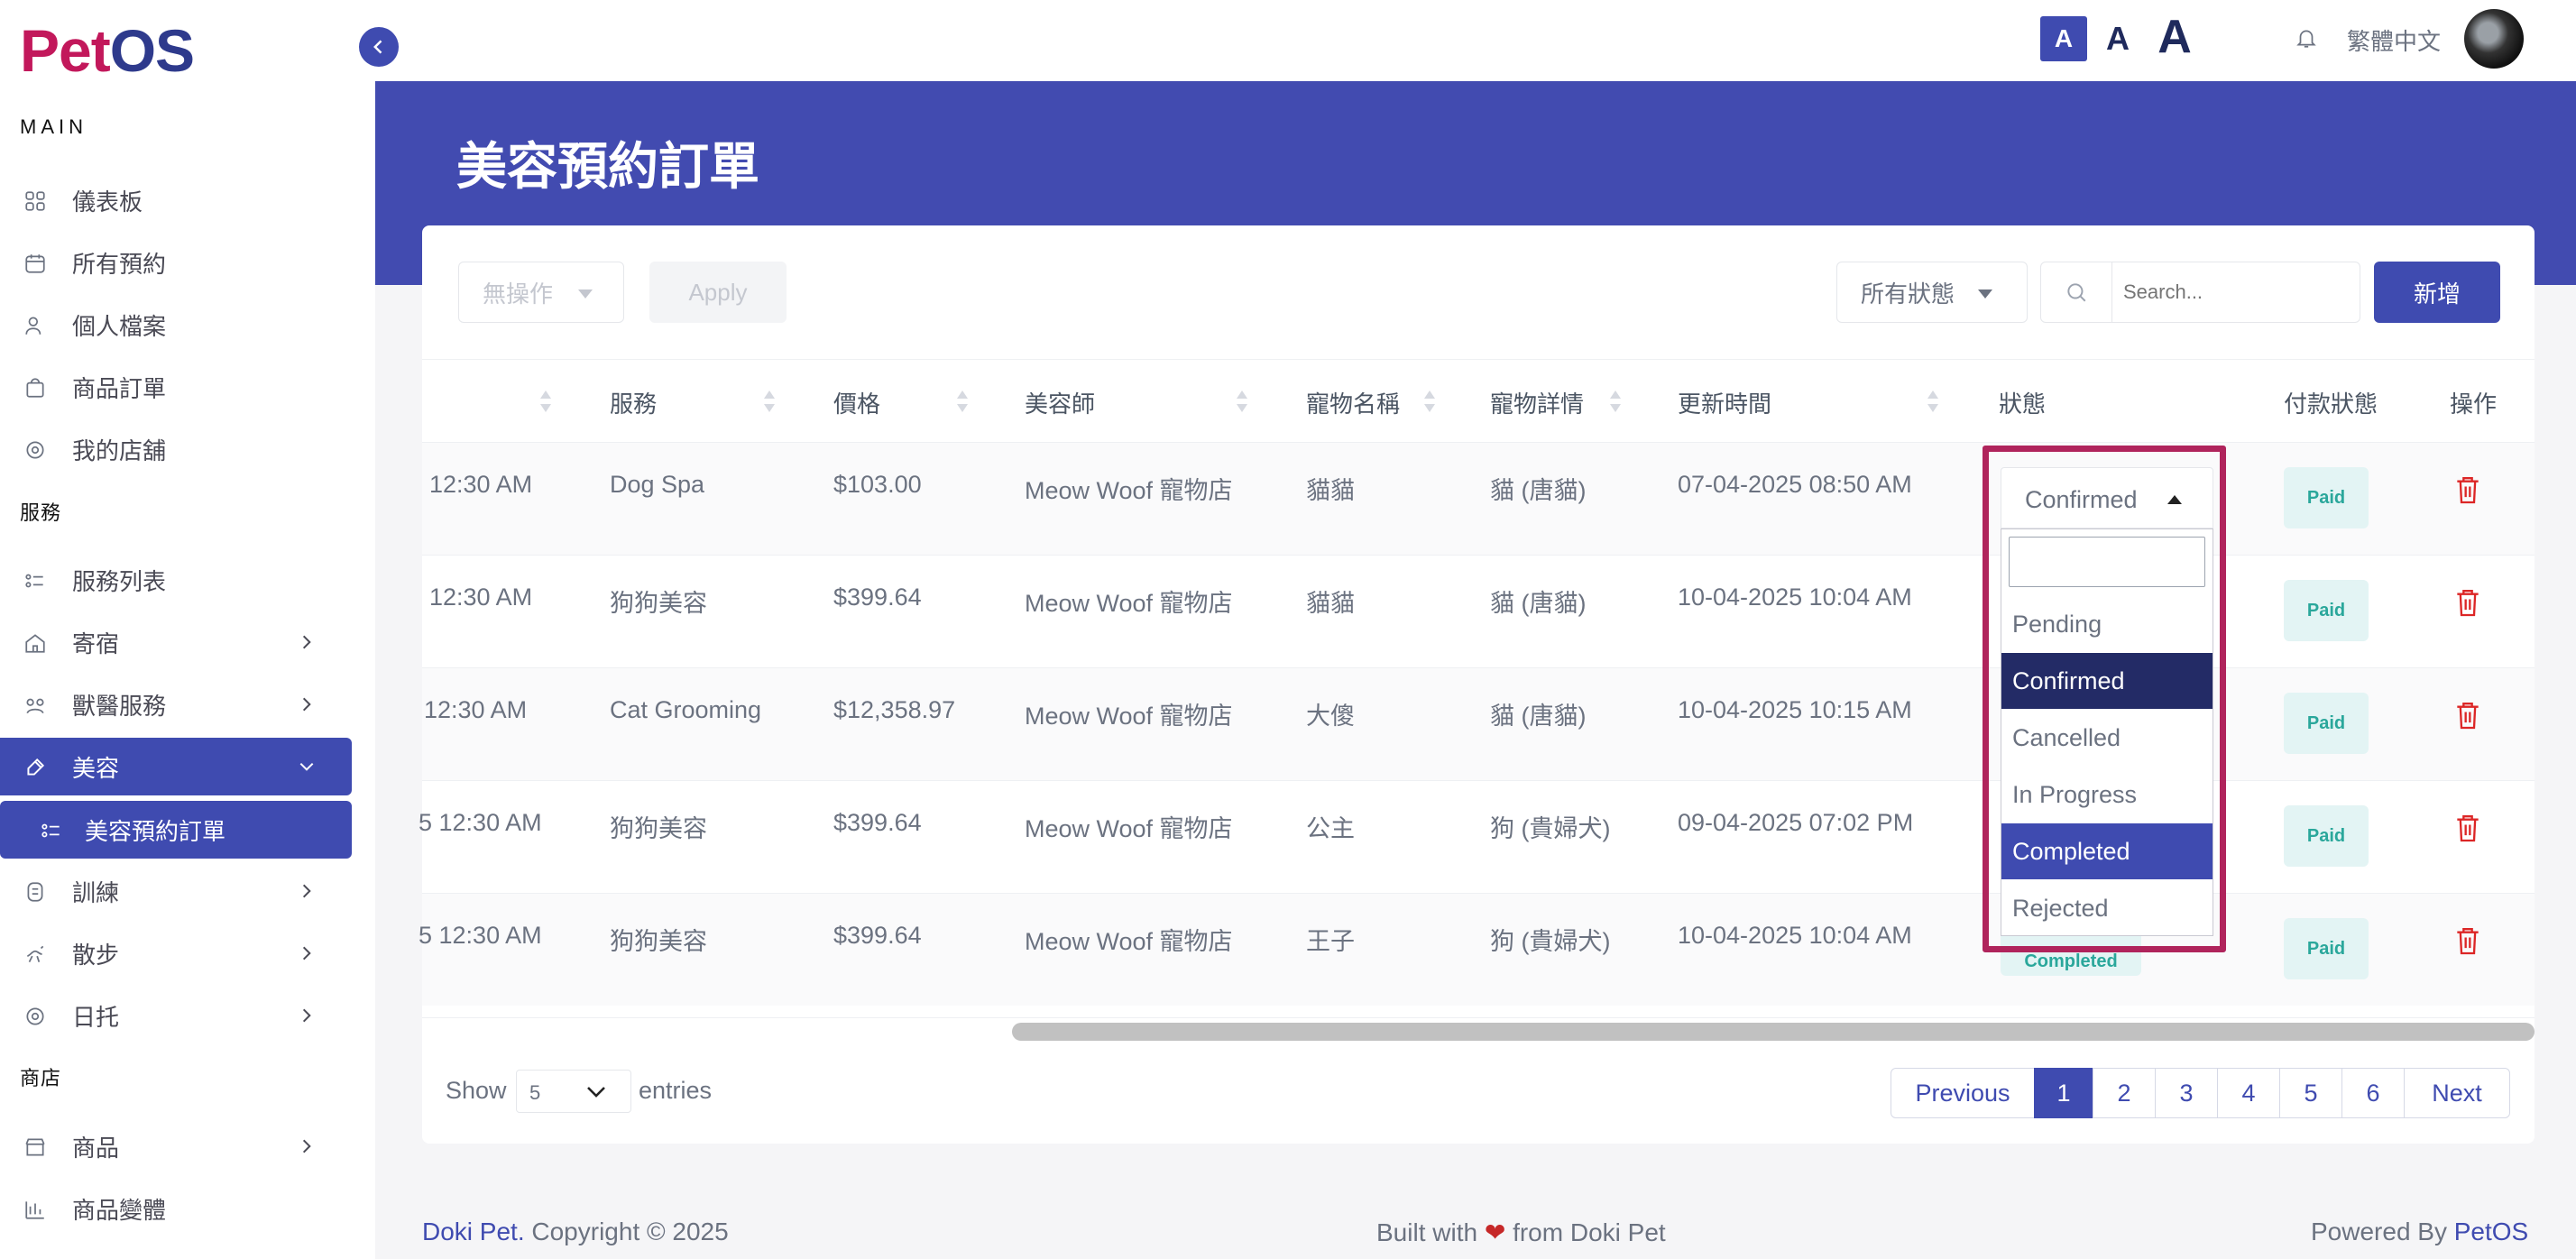 The image size is (2576, 1259). Describe the element at coordinates (2063, 38) in the screenshot. I see `font-size-small-button: A` at that location.